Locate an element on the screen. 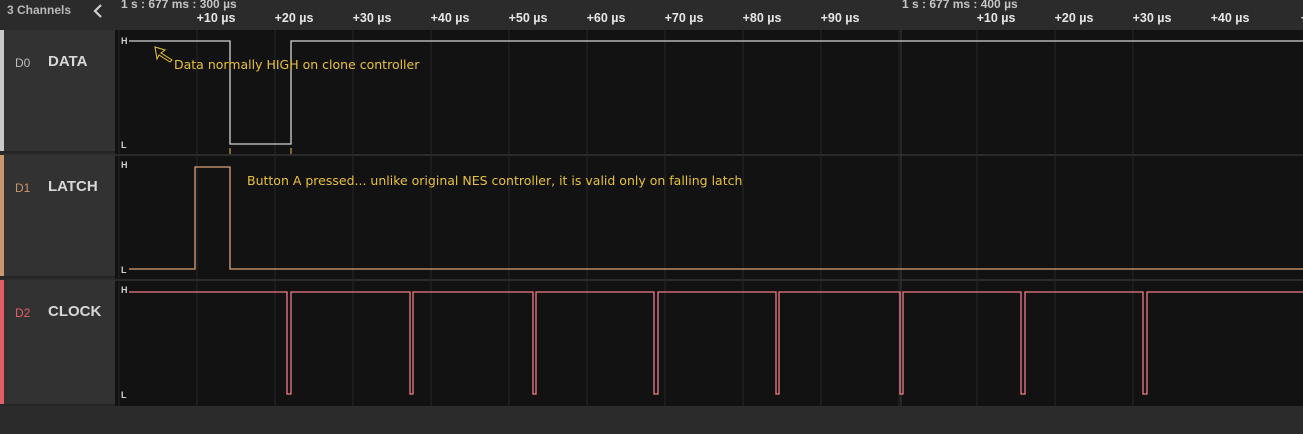  channel-id: D1 is located at coordinates (23, 188).